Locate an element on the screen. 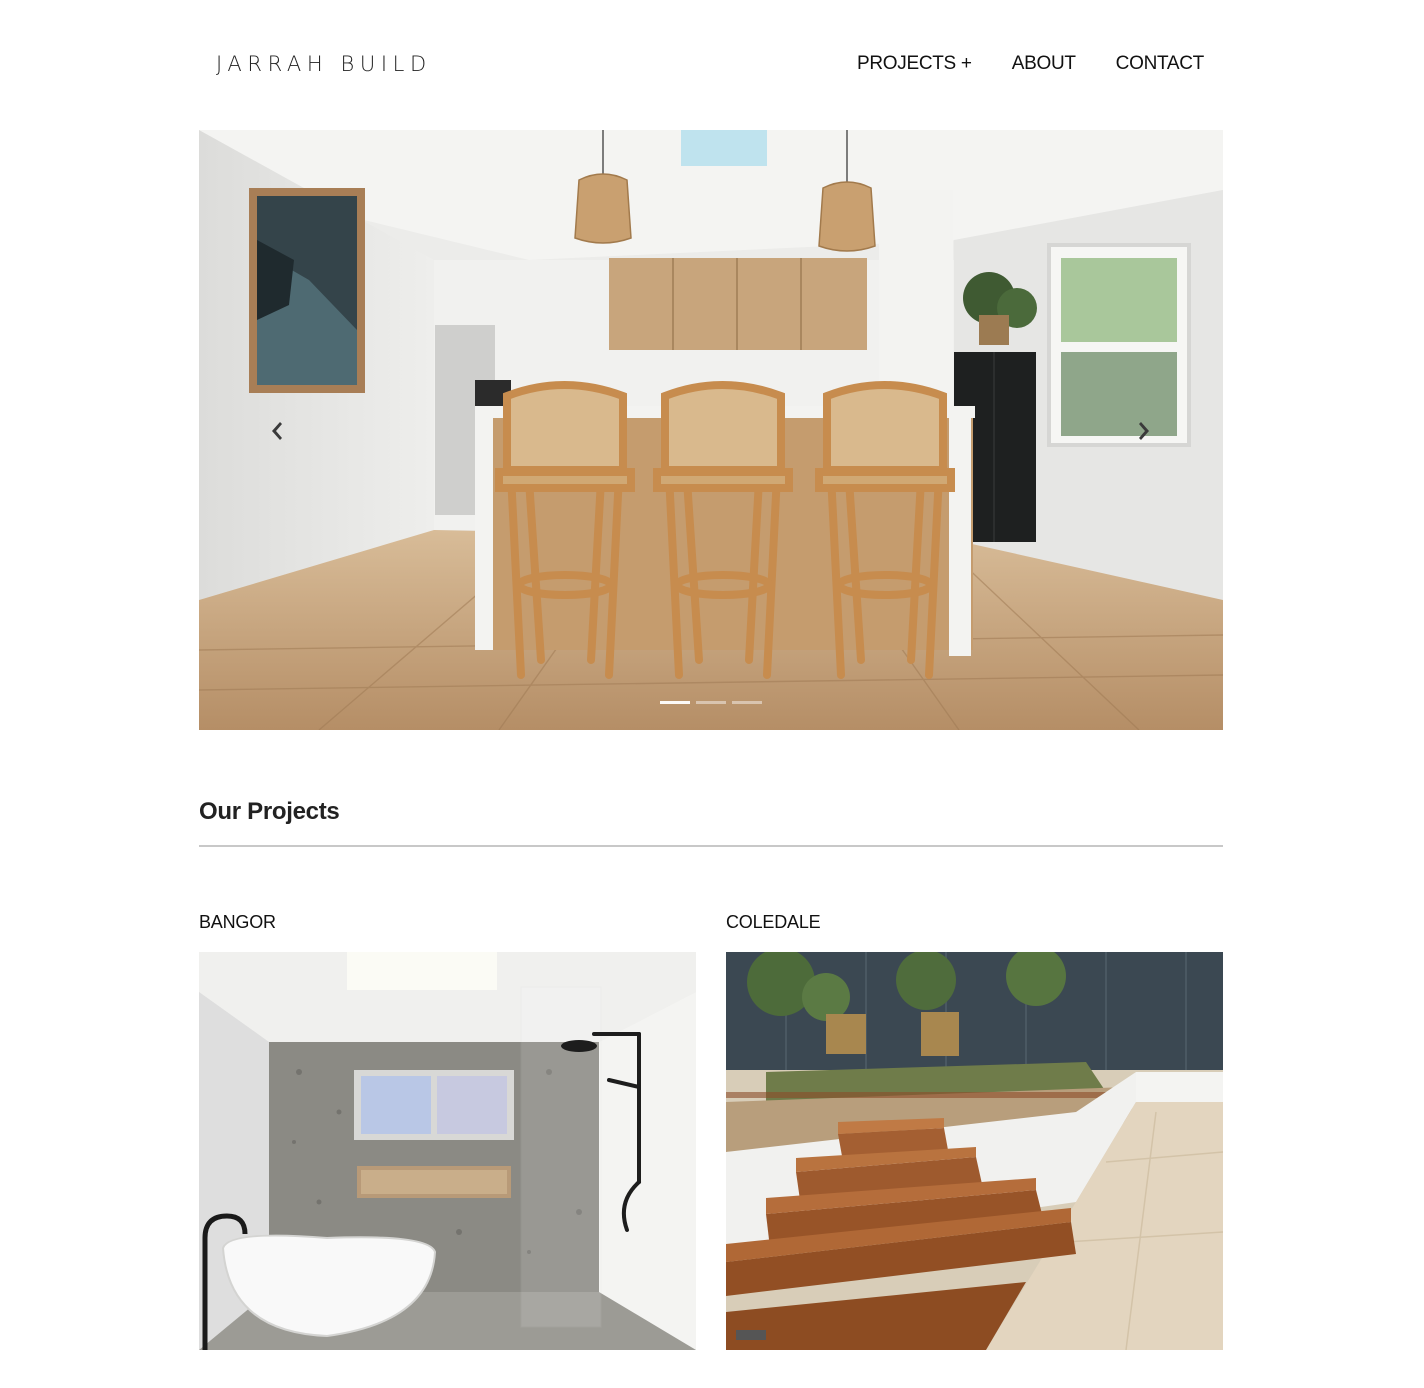  carousel-next-button is located at coordinates (1145, 431).